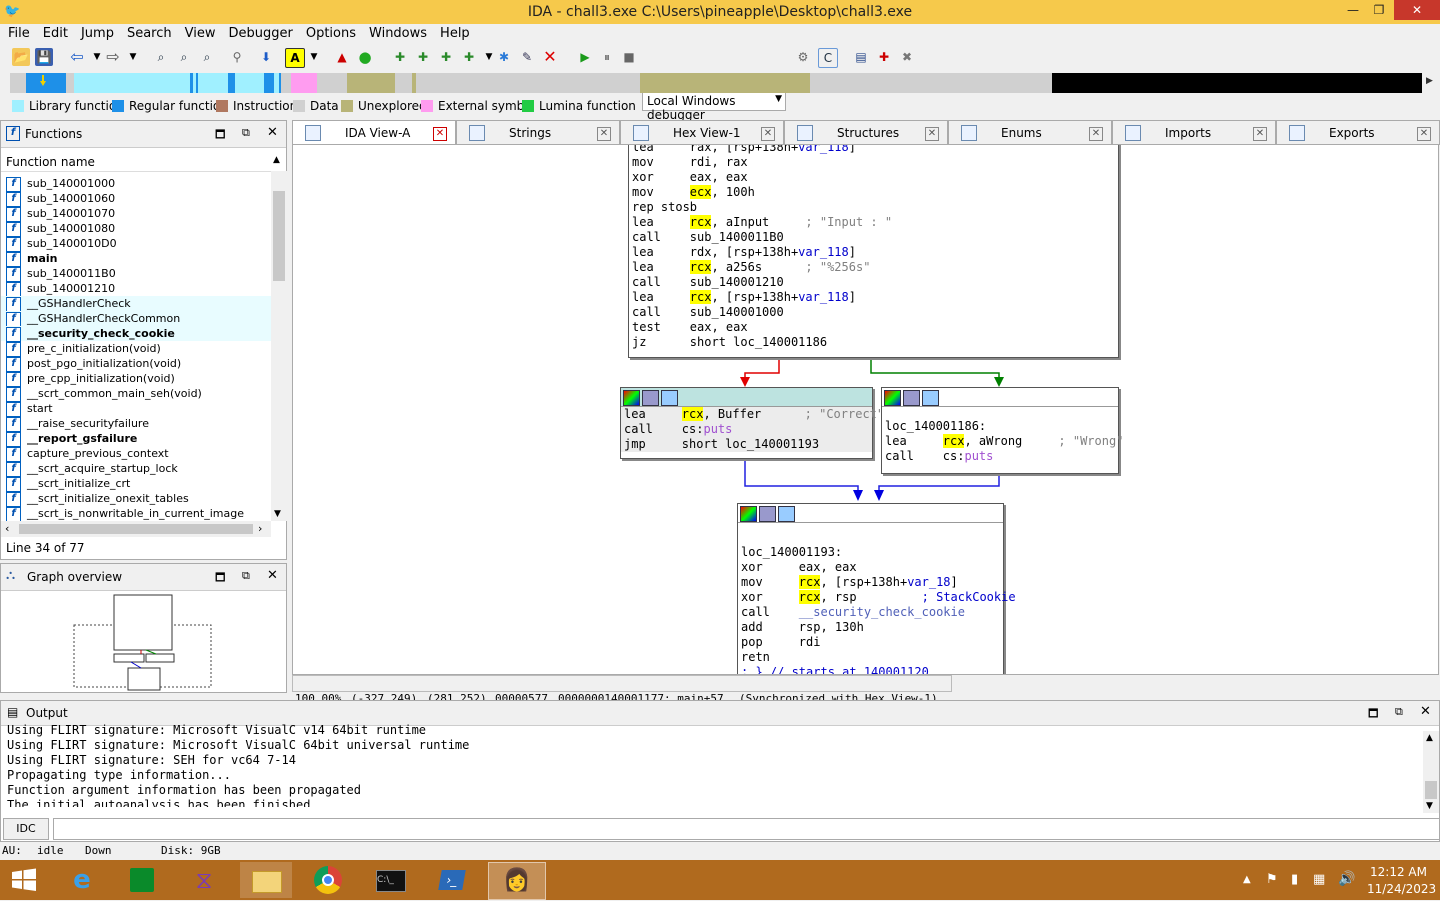 Image resolution: width=1440 pixels, height=901 pixels. Describe the element at coordinates (148, 32) in the screenshot. I see `menu-search: Search` at that location.